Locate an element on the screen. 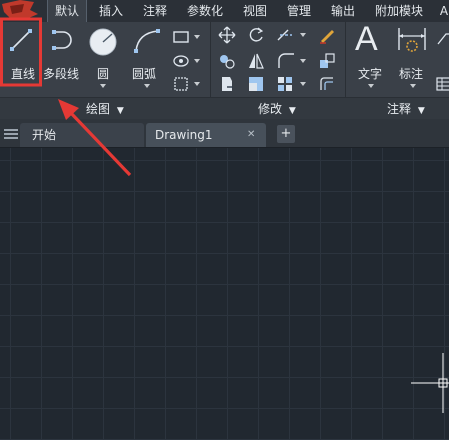 The width and height of the screenshot is (449, 440). offset-icon is located at coordinates (327, 84).